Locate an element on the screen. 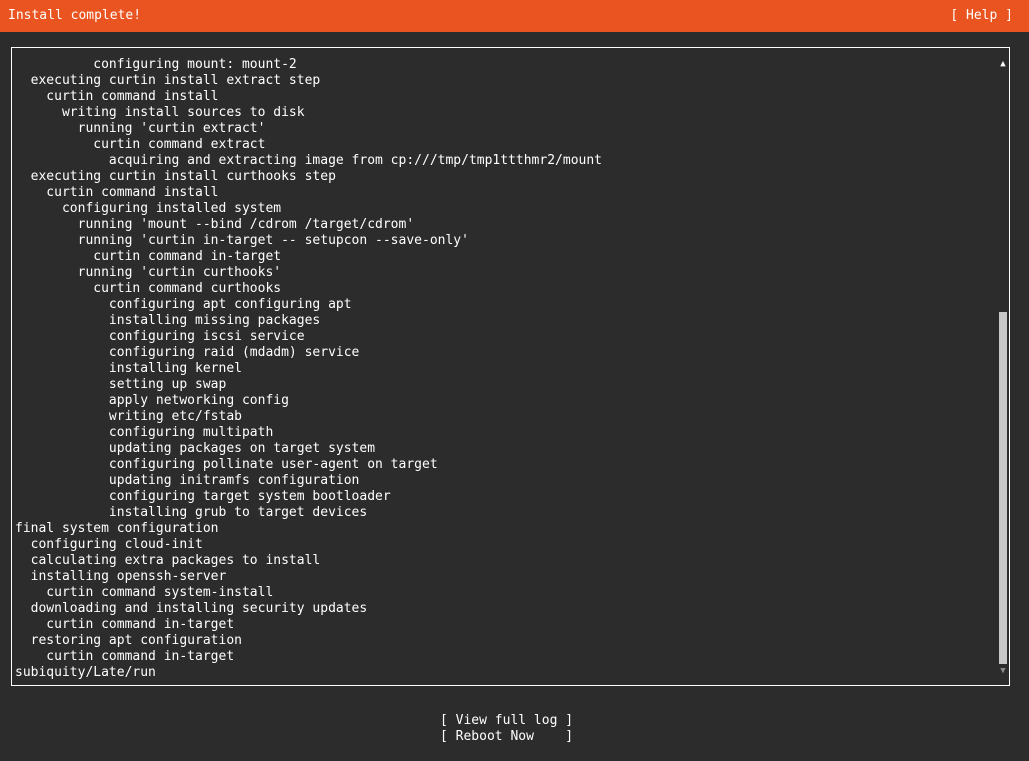  log-line: configuring mount: mount-2 is located at coordinates (156, 64).